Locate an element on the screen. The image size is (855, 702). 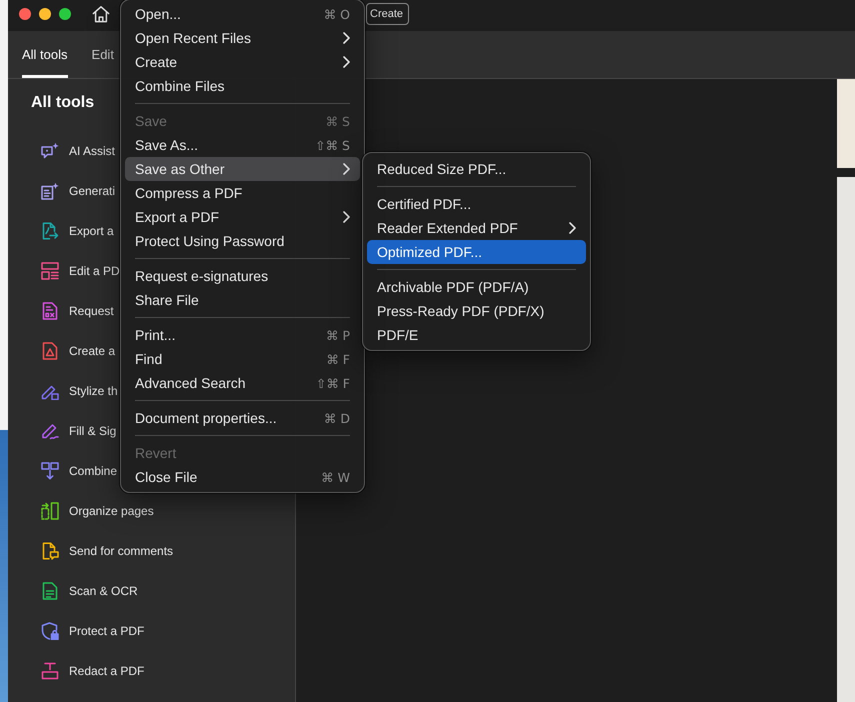
tool-item: Stylize th is located at coordinates (79, 391).